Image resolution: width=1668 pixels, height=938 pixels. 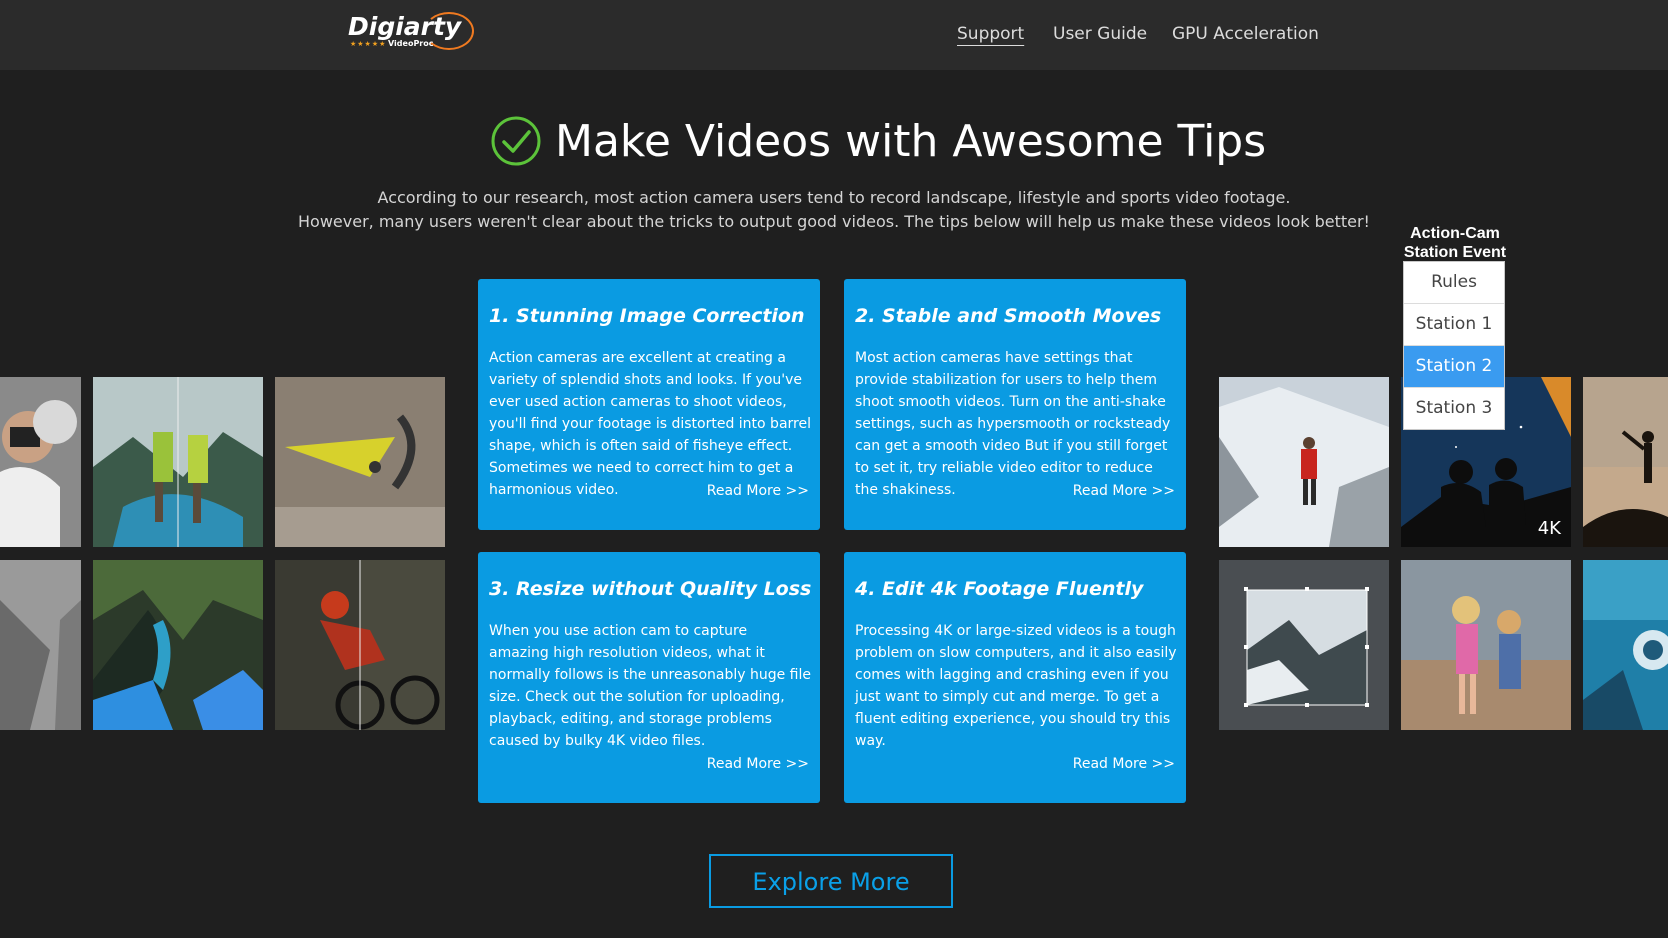 I want to click on explore-more-button: Explore More, so click(x=831, y=881).